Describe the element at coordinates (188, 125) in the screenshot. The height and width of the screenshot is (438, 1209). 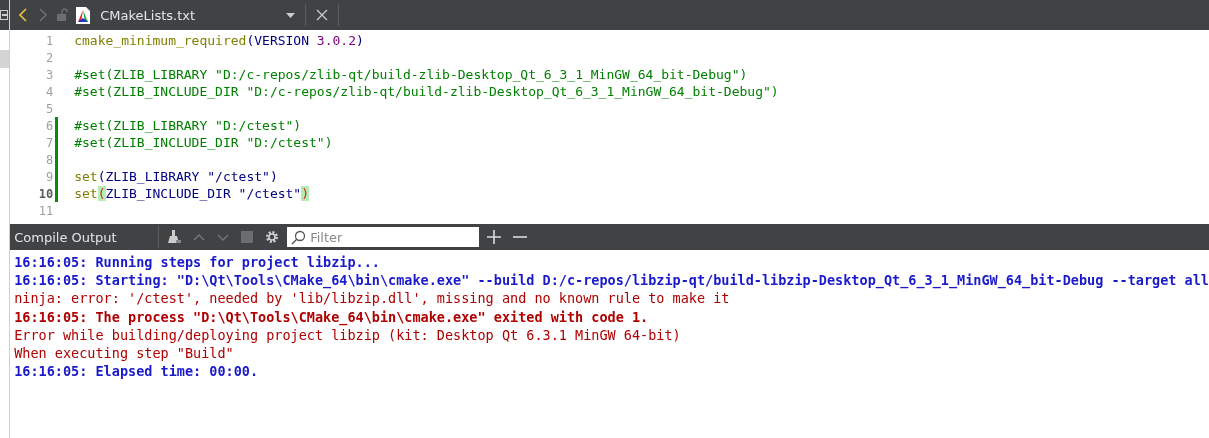
I see `code-line: #set(ZLIB_LIBRARY "D:/ctest")` at that location.